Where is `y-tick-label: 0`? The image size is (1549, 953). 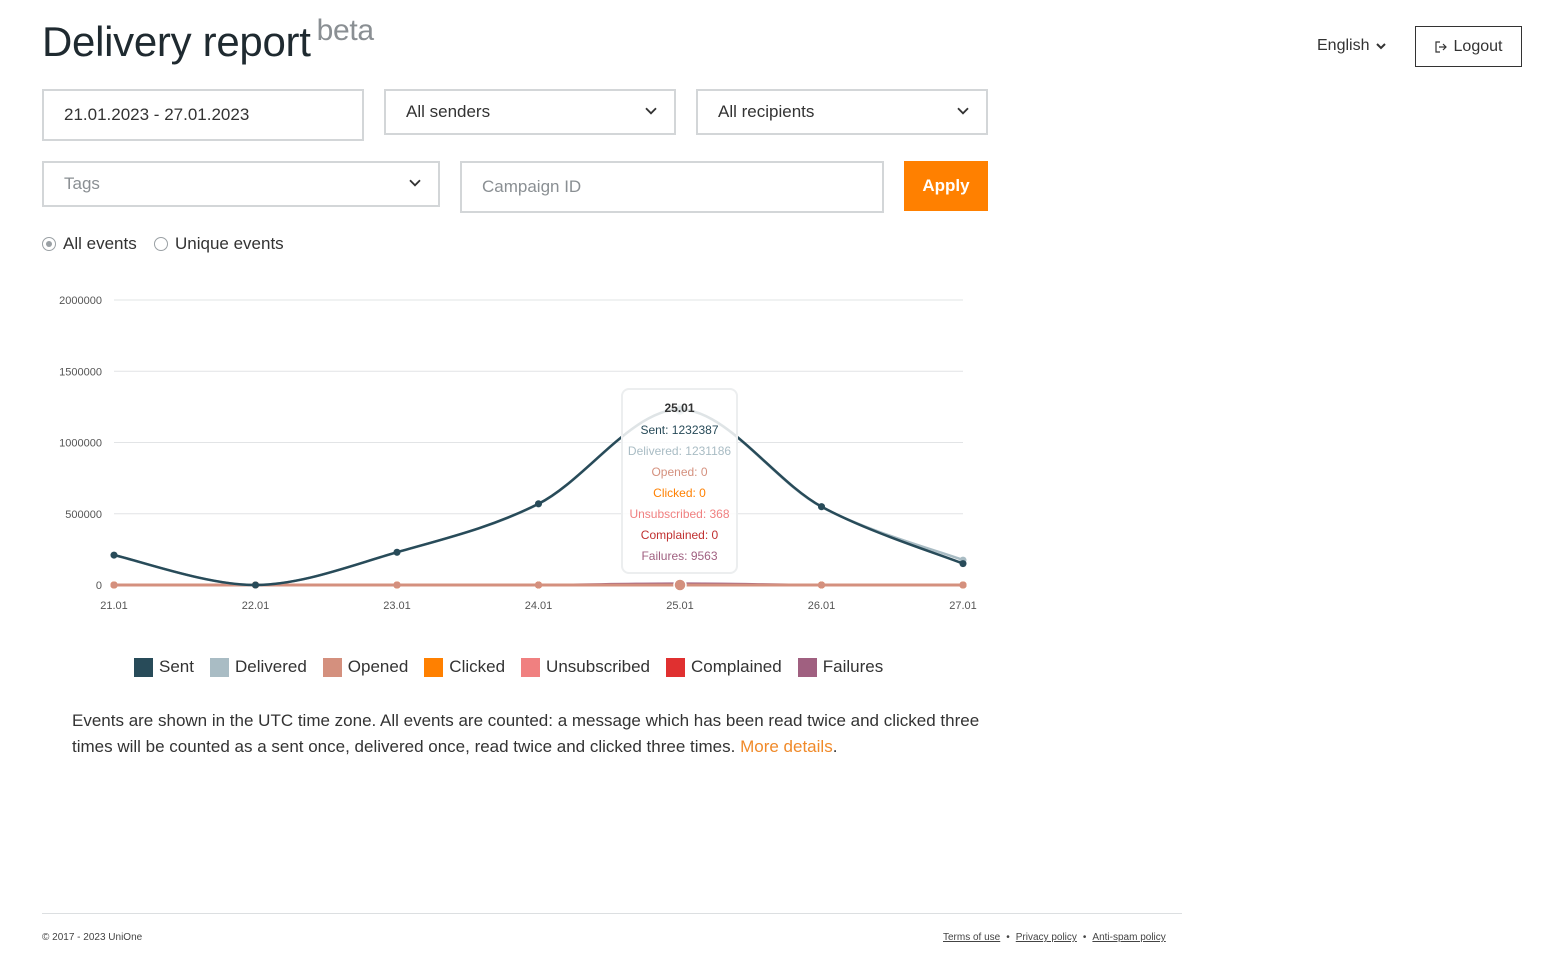 y-tick-label: 0 is located at coordinates (99, 586).